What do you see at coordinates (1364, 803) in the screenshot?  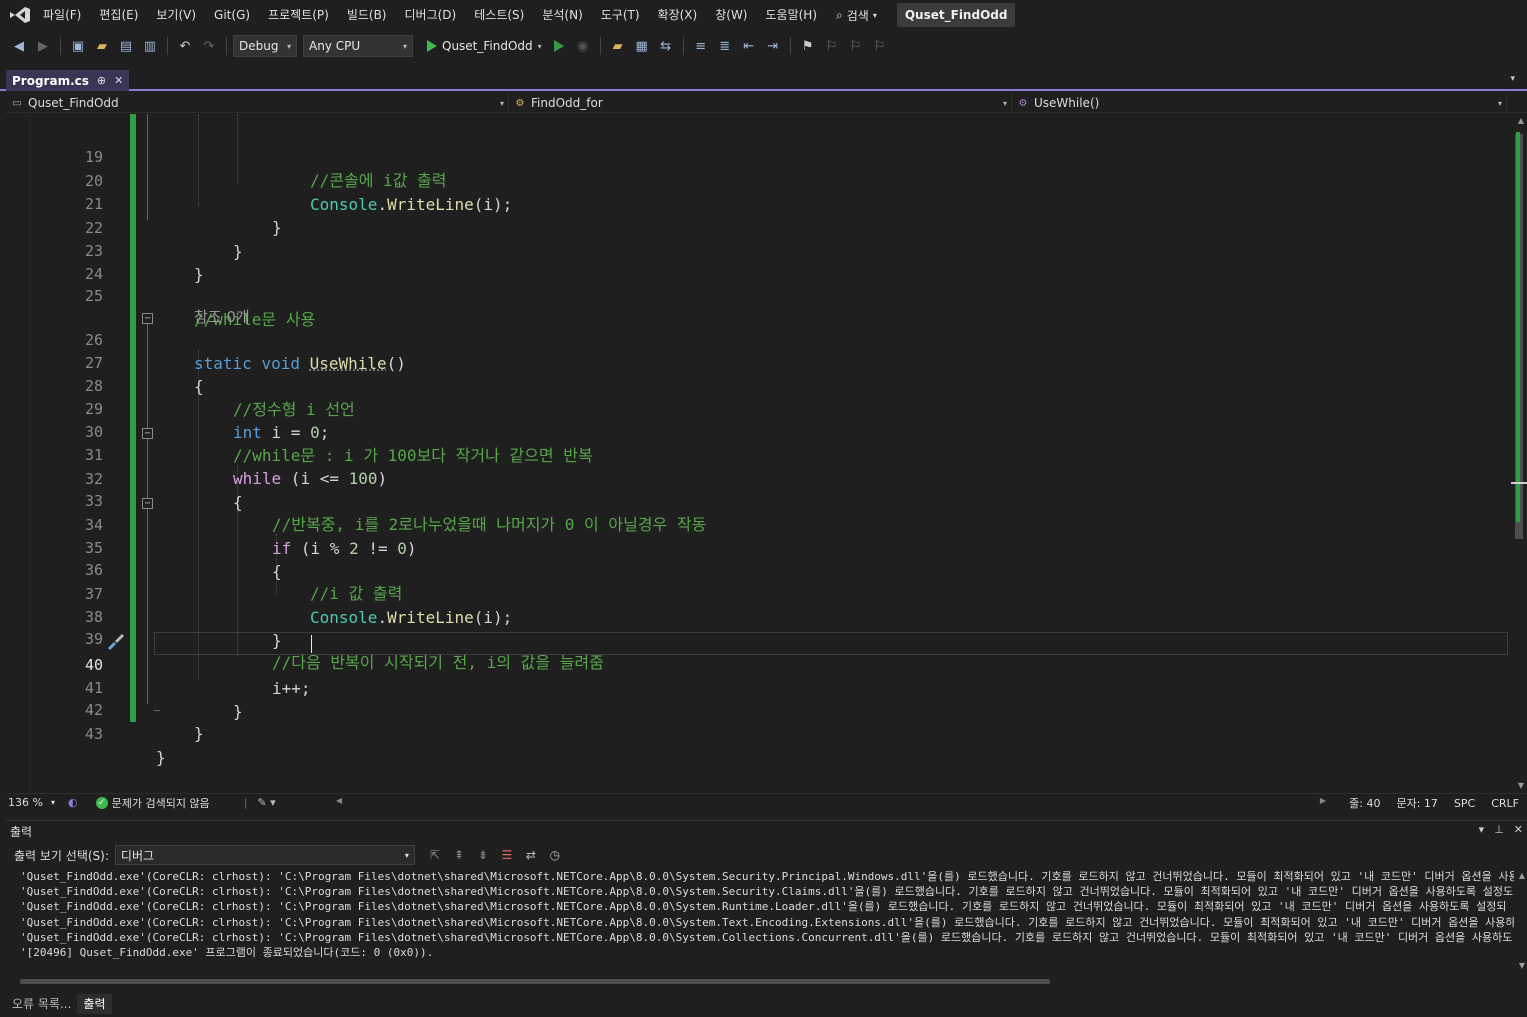 I see `line-indicator: 줄: 40` at bounding box center [1364, 803].